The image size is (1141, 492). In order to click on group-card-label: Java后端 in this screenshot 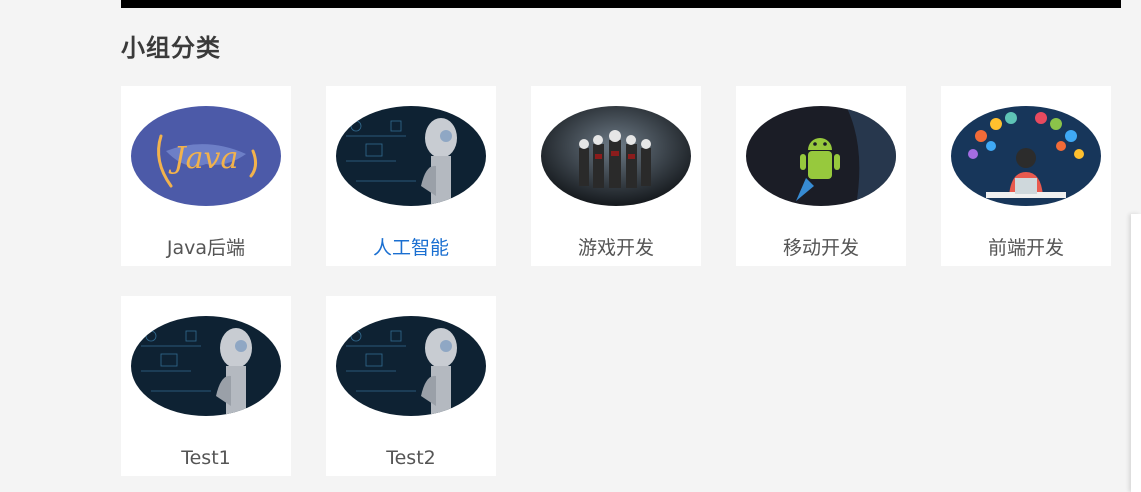, I will do `click(206, 248)`.